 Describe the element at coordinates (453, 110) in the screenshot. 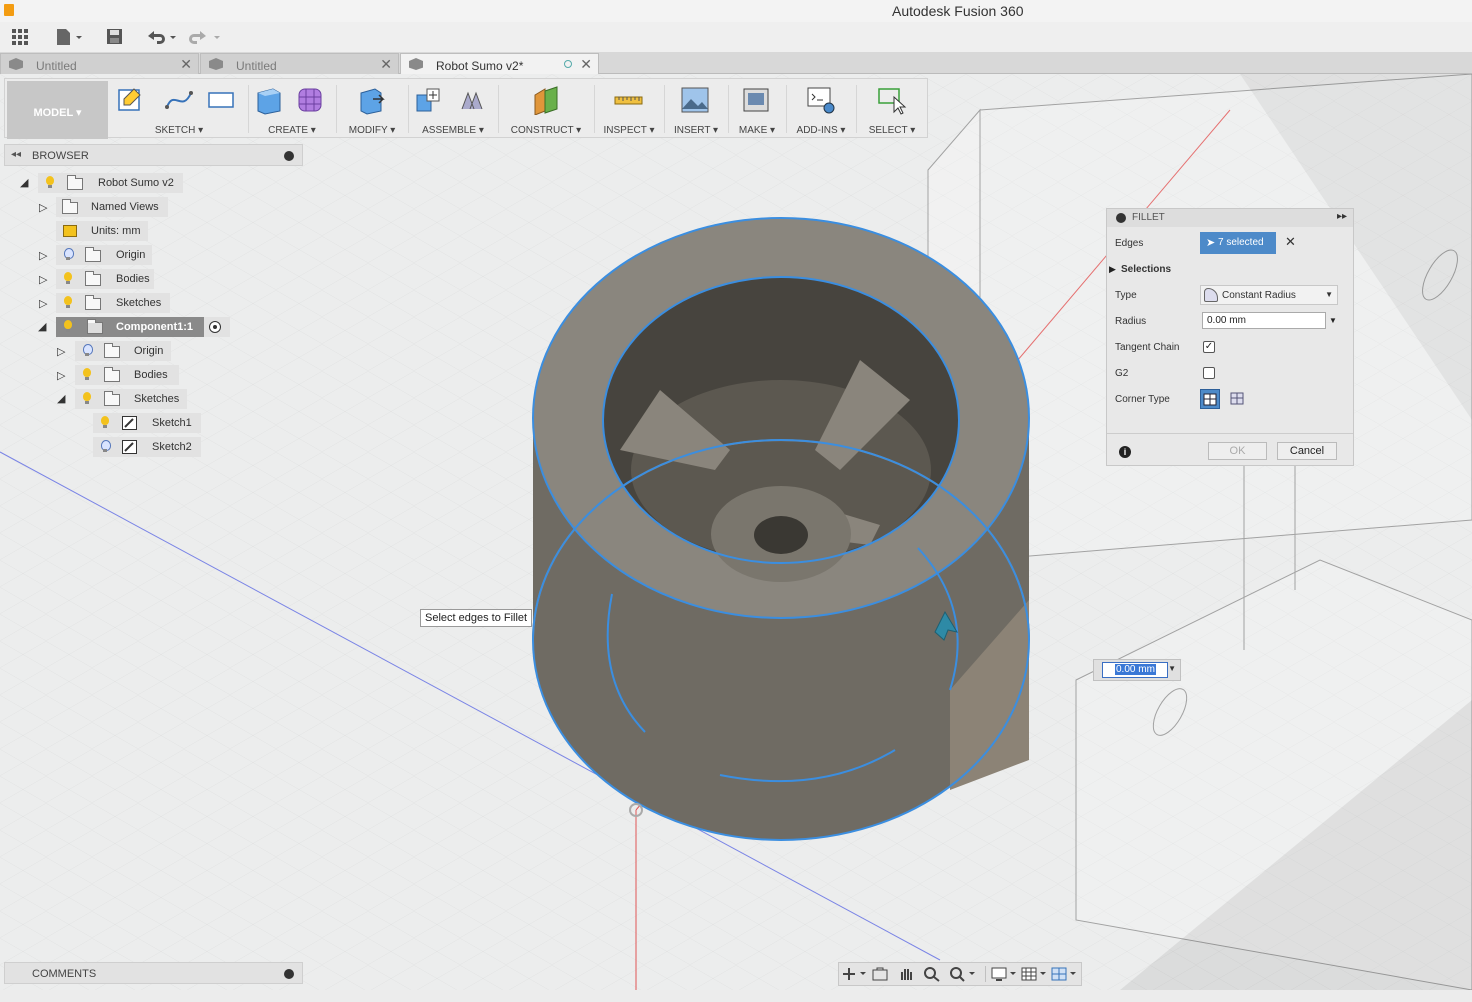

I see `assemble-group: ASSEMBLE ▾` at that location.